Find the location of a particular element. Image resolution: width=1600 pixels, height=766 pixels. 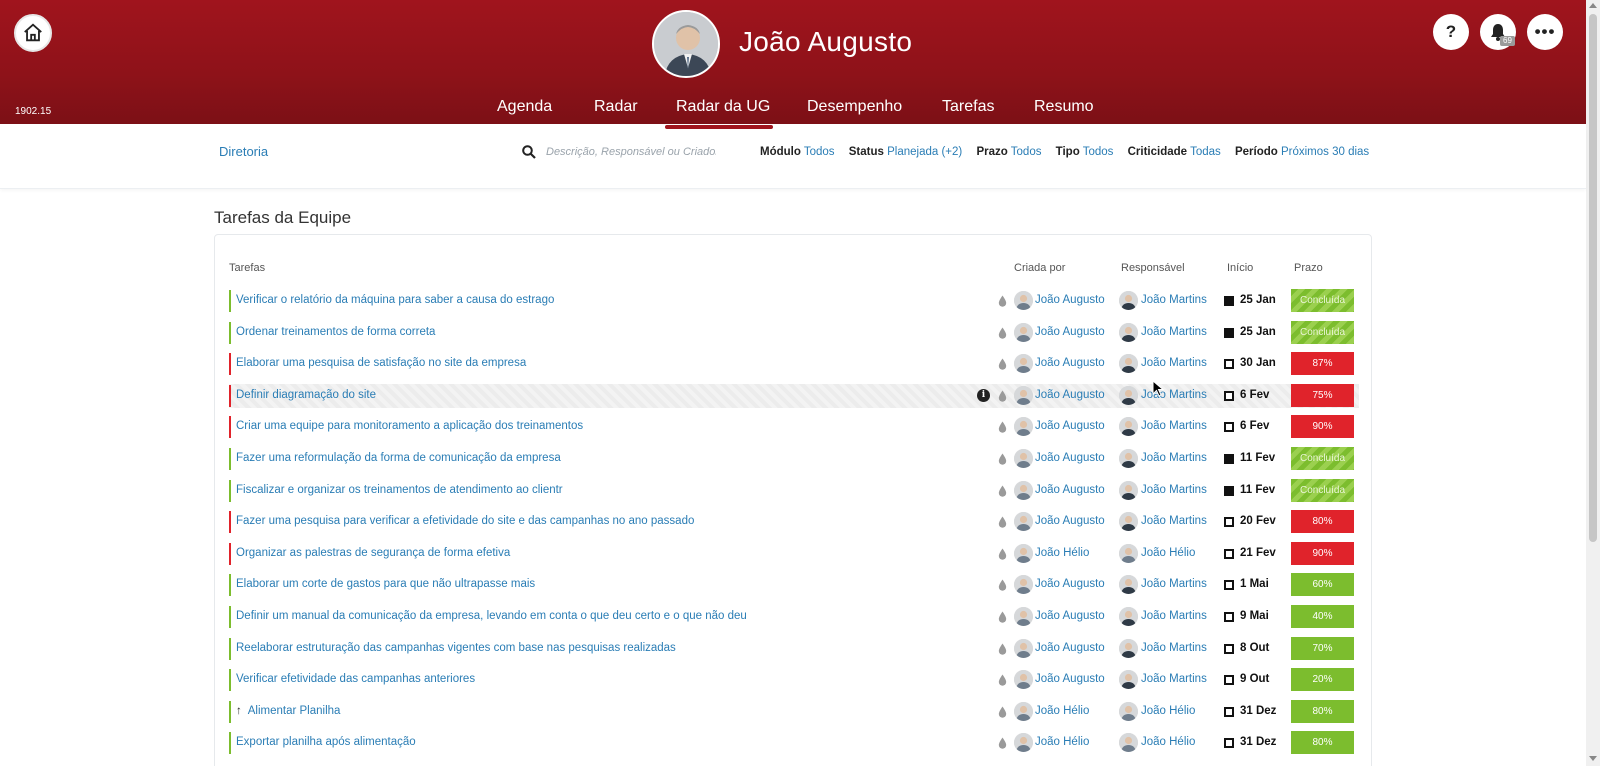

column-header-responsavel: Responsável is located at coordinates (1153, 268).